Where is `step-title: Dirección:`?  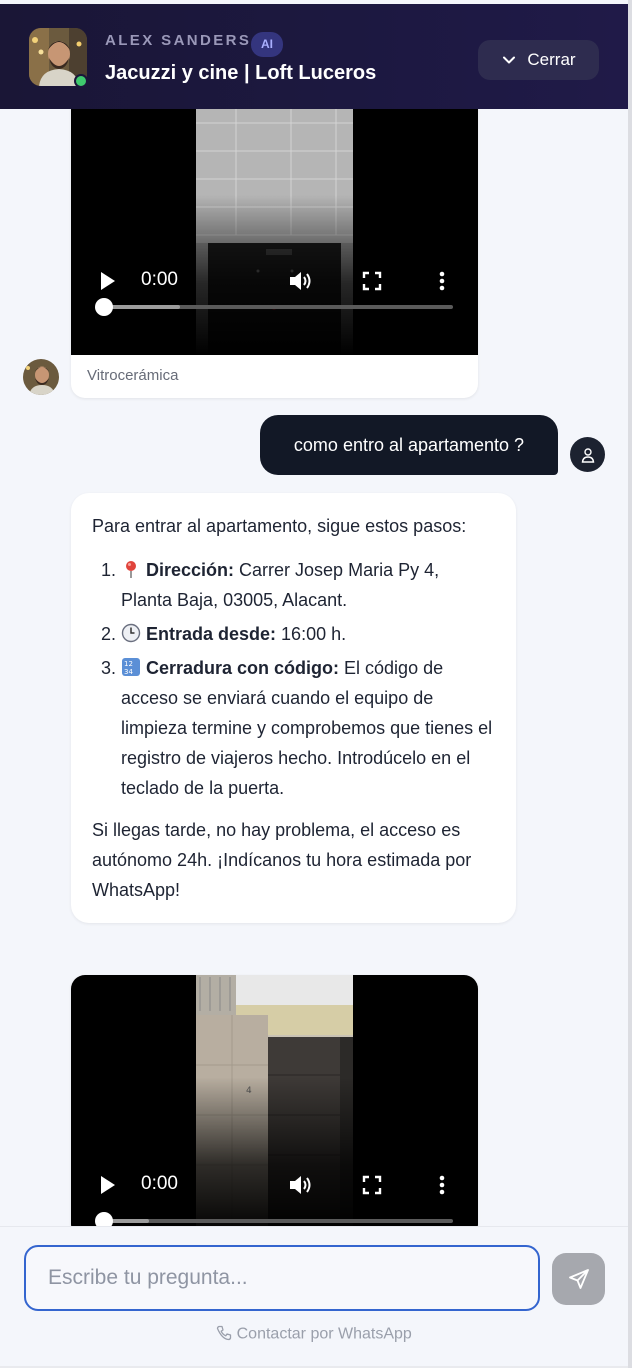
step-title: Dirección: is located at coordinates (190, 570).